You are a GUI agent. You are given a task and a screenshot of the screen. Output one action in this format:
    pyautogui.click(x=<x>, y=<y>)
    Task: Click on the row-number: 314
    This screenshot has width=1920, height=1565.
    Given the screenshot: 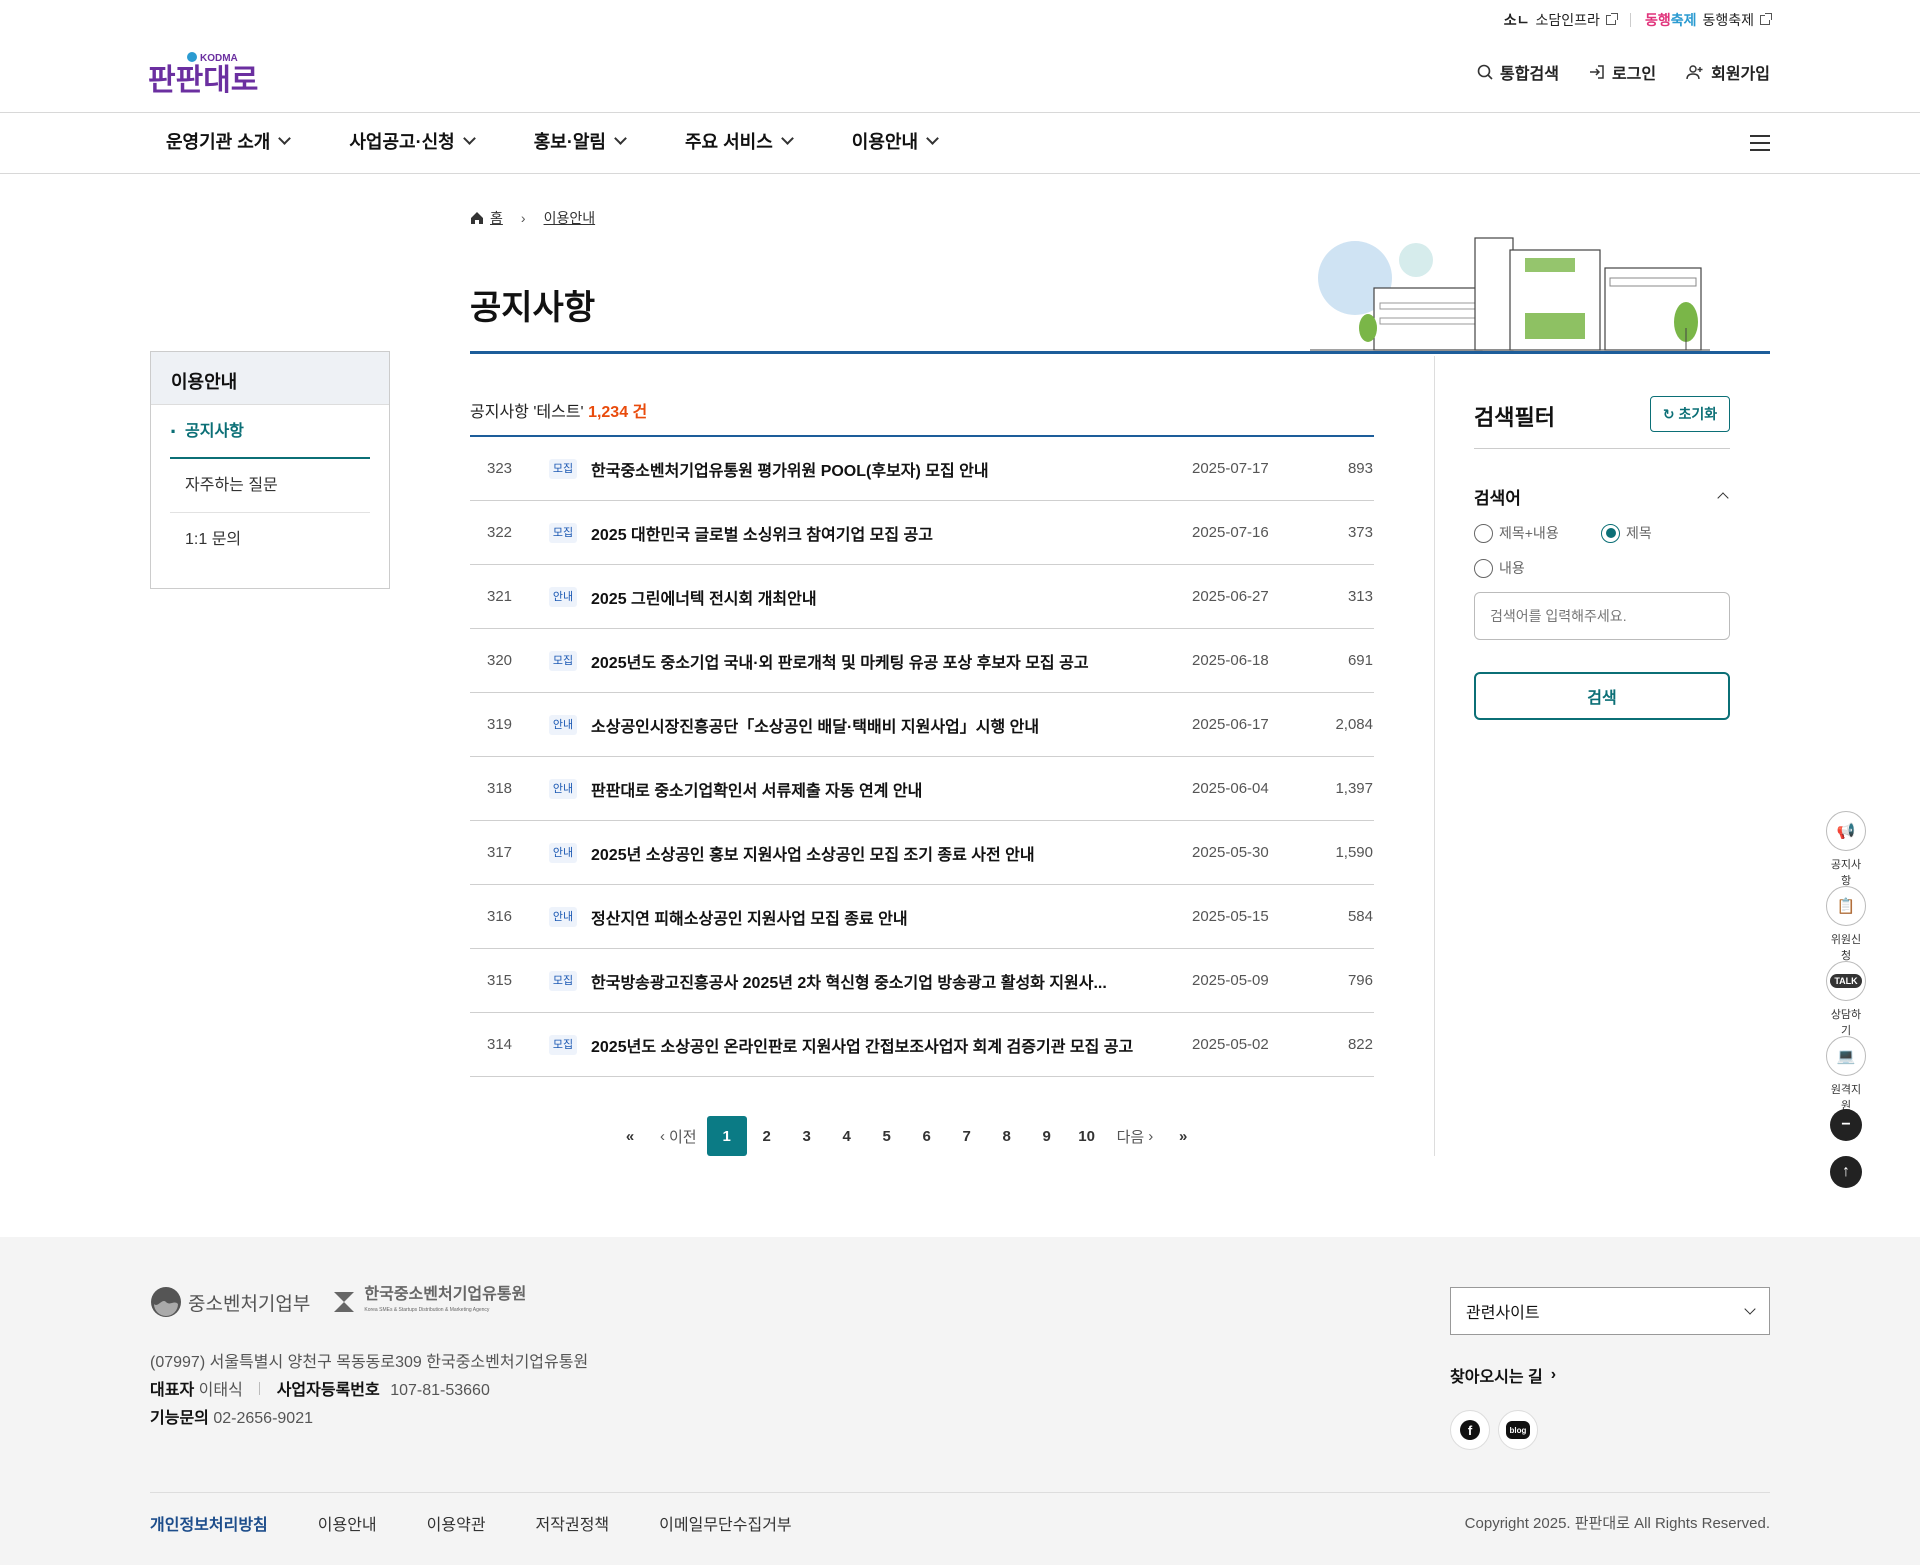 What is the action you would take?
    pyautogui.click(x=499, y=1044)
    